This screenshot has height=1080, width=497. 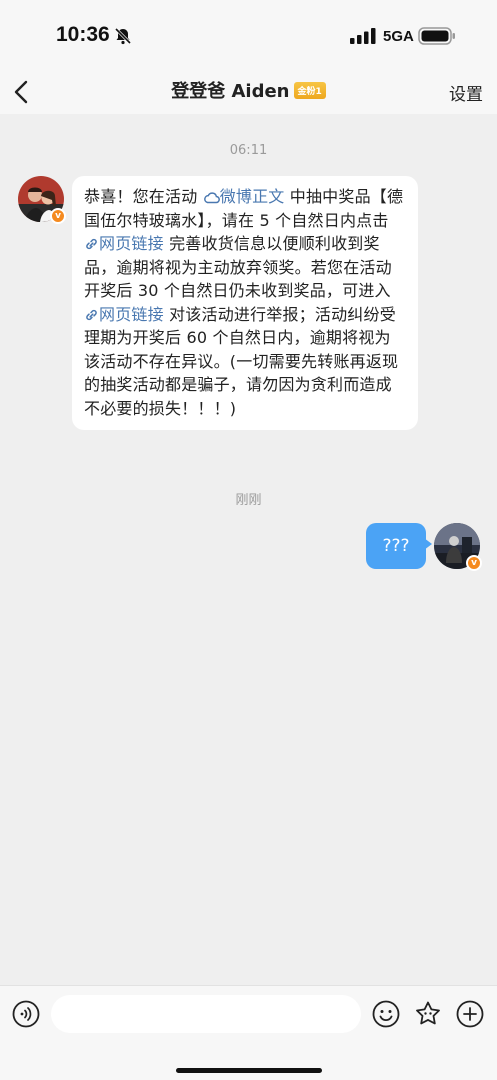 I want to click on sender-avatar: v, so click(x=42, y=200).